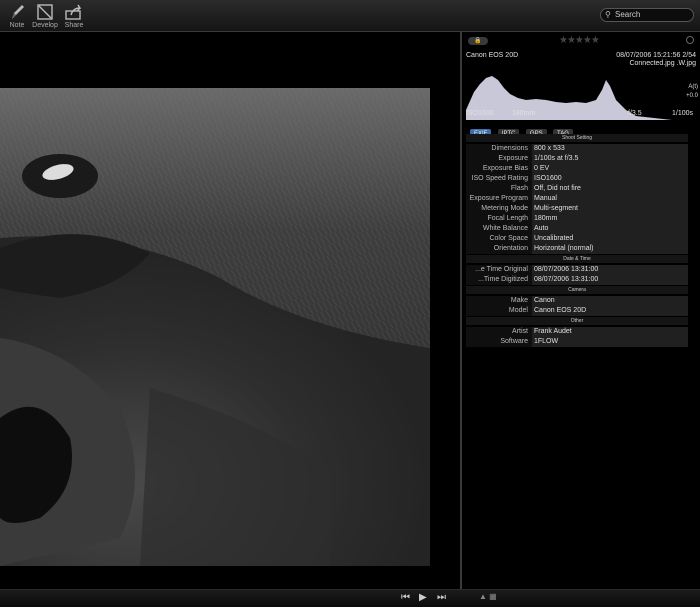 Image resolution: width=700 pixels, height=607 pixels. What do you see at coordinates (478, 41) in the screenshot?
I see `lock-icon: 🔒` at bounding box center [478, 41].